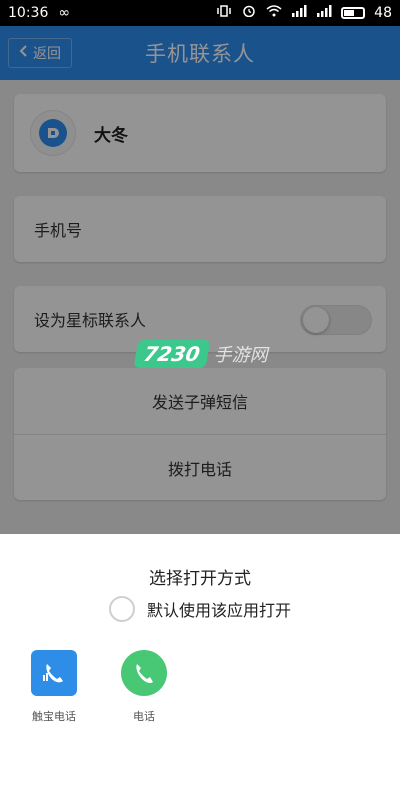  I want to click on status-bar: 10:36 ∞ 48, so click(200, 13).